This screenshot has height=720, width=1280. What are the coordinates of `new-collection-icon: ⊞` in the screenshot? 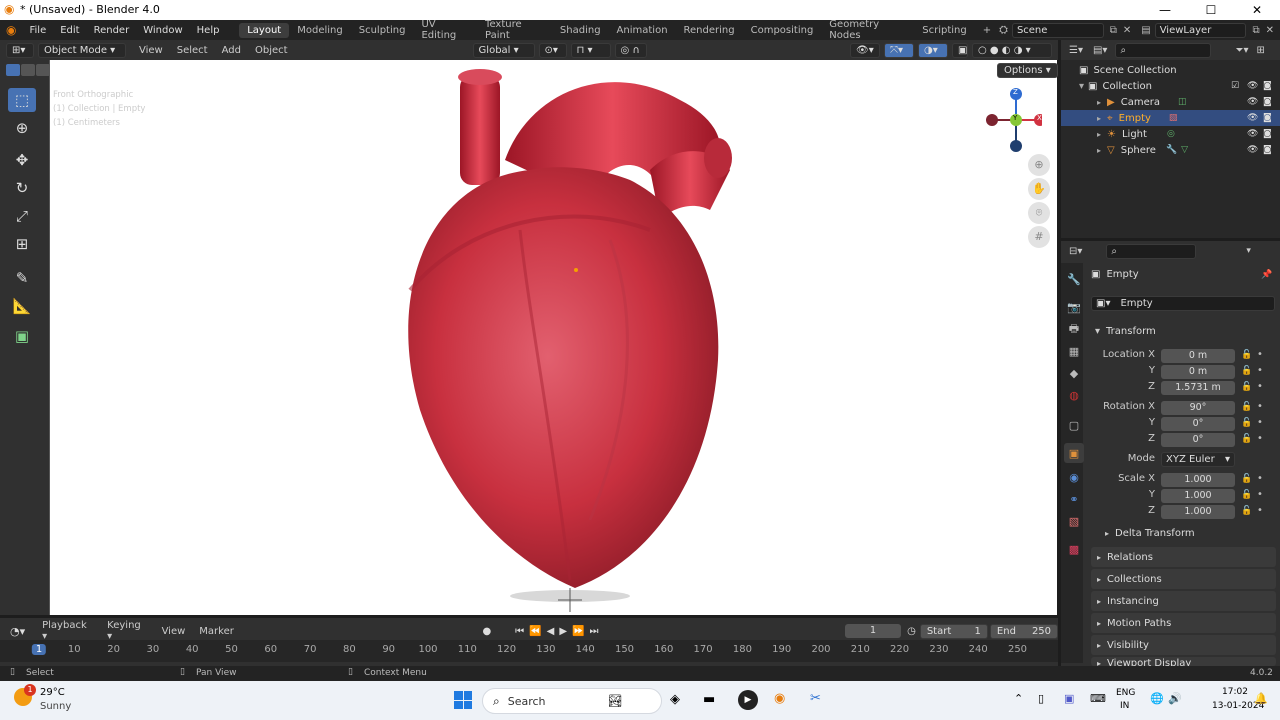 It's located at (1260, 50).